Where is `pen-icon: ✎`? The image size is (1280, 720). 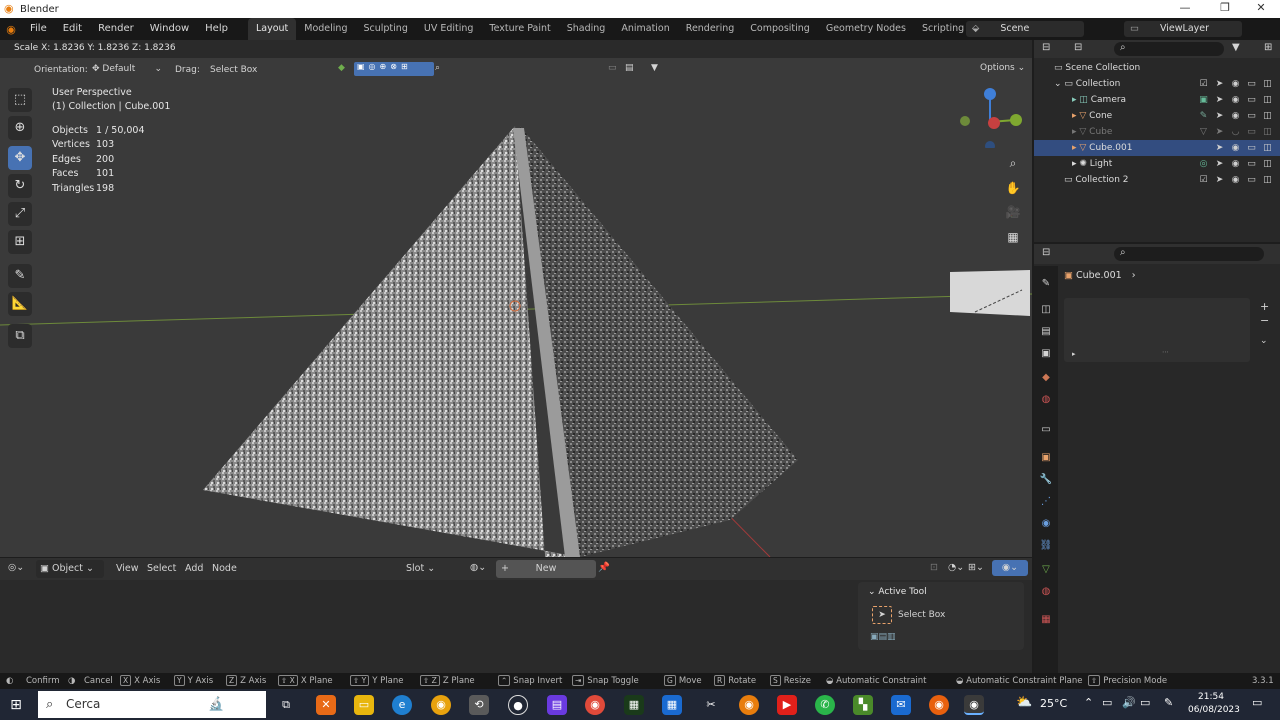
pen-icon: ✎ is located at coordinates (1168, 702).